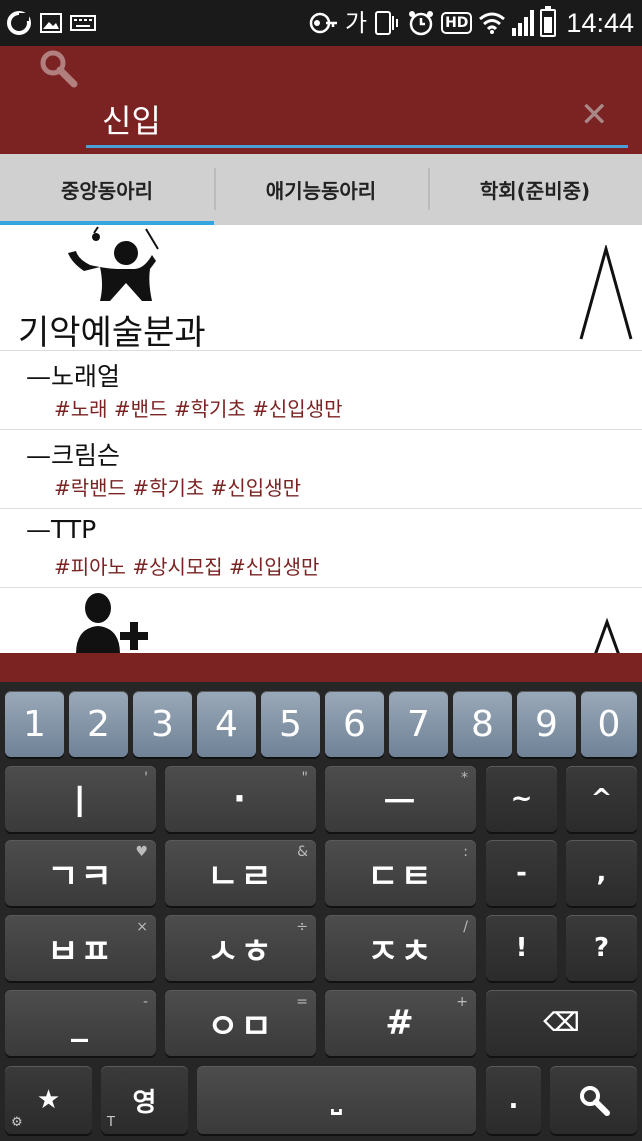 The width and height of the screenshot is (642, 1141). I want to click on key-8: 8, so click(482, 724).